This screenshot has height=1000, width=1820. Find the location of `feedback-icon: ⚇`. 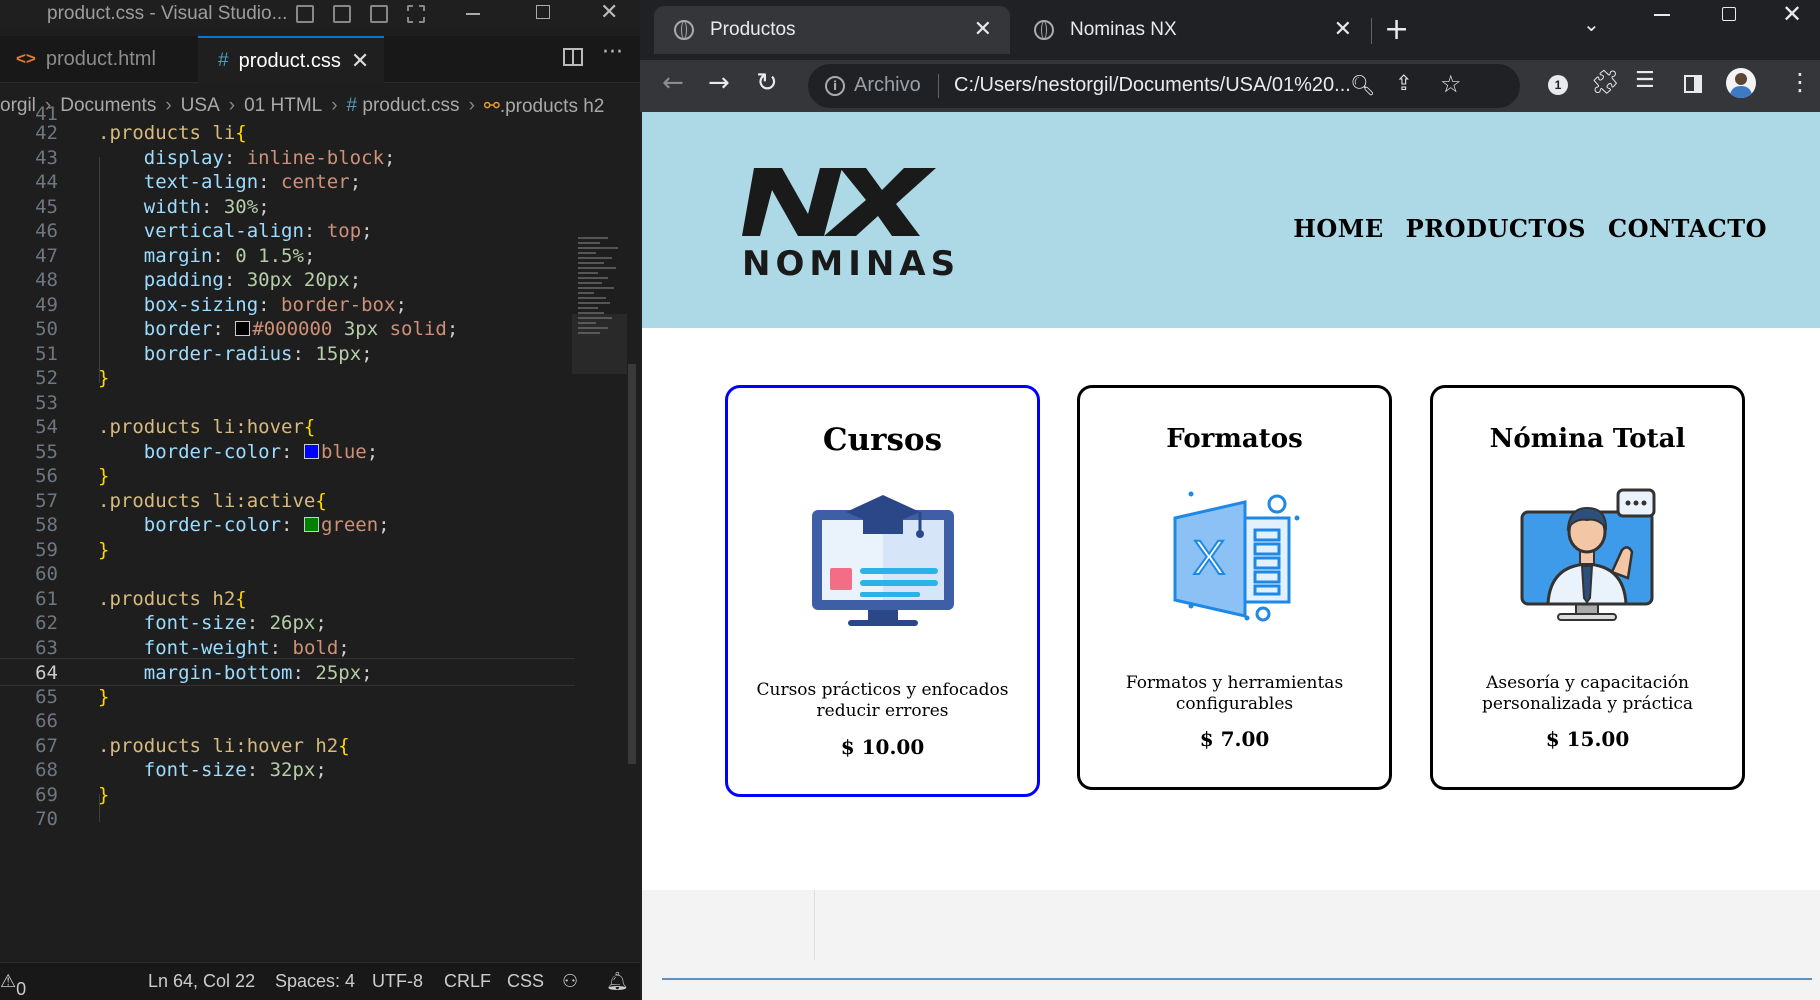

feedback-icon: ⚇ is located at coordinates (570, 981).